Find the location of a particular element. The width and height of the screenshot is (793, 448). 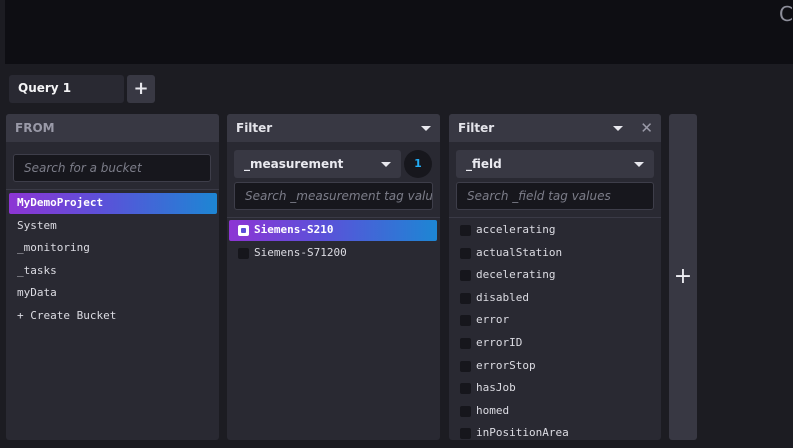

bucket-item: _tasks is located at coordinates (113, 271).